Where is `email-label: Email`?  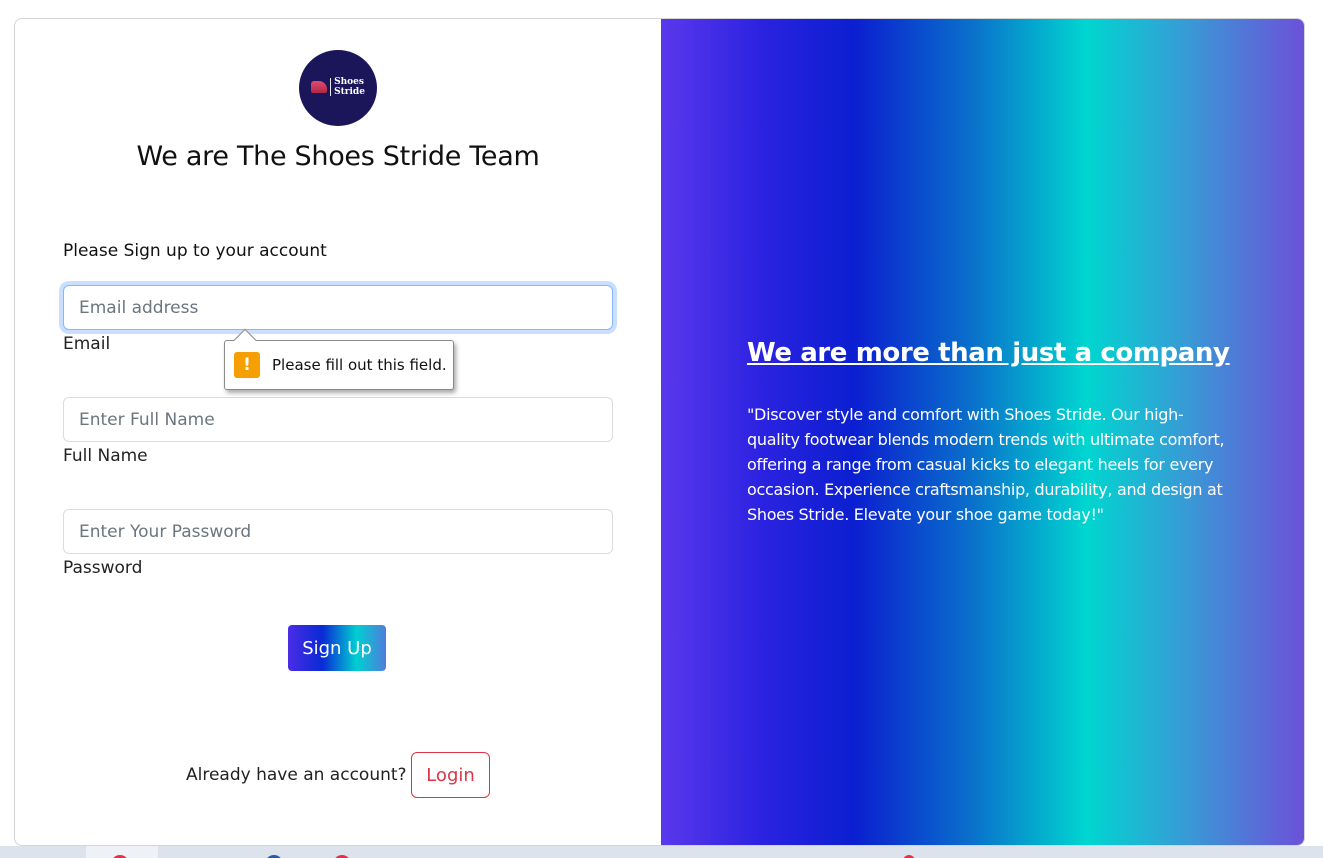 email-label: Email is located at coordinates (87, 344).